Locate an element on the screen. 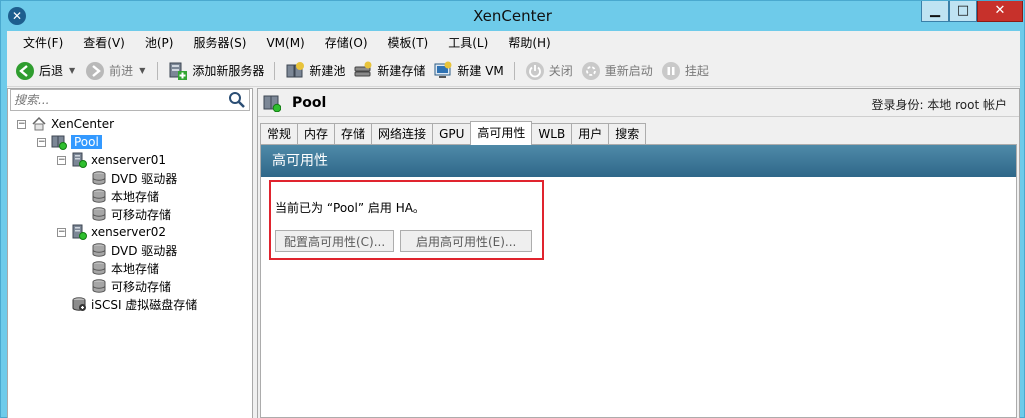 The image size is (1025, 418). new-pool-label: 新建池 is located at coordinates (327, 71).